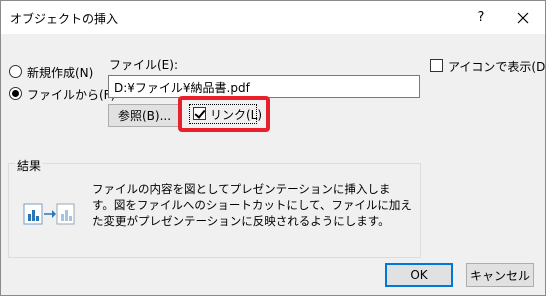 The height and width of the screenshot is (296, 546). What do you see at coordinates (15, 93) in the screenshot?
I see `create-from-file-radio` at bounding box center [15, 93].